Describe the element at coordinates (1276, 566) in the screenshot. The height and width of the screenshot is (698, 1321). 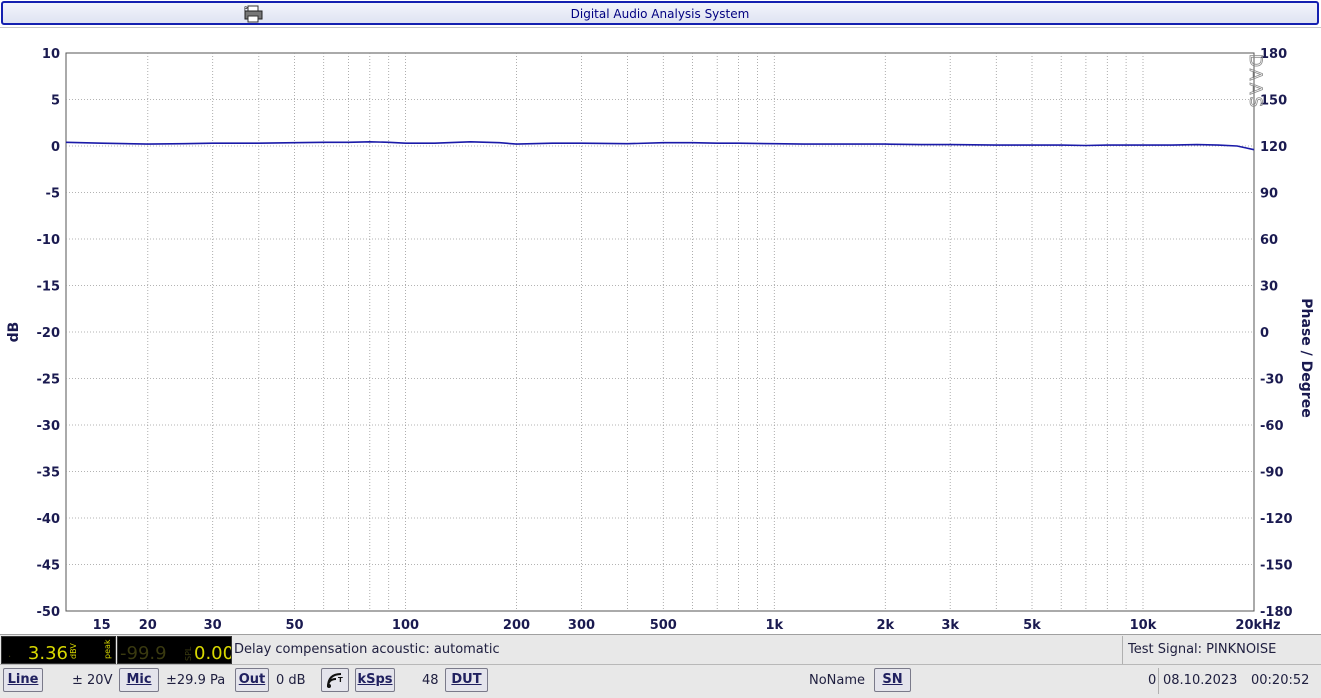
I see `y2-tick-label: -150` at that location.